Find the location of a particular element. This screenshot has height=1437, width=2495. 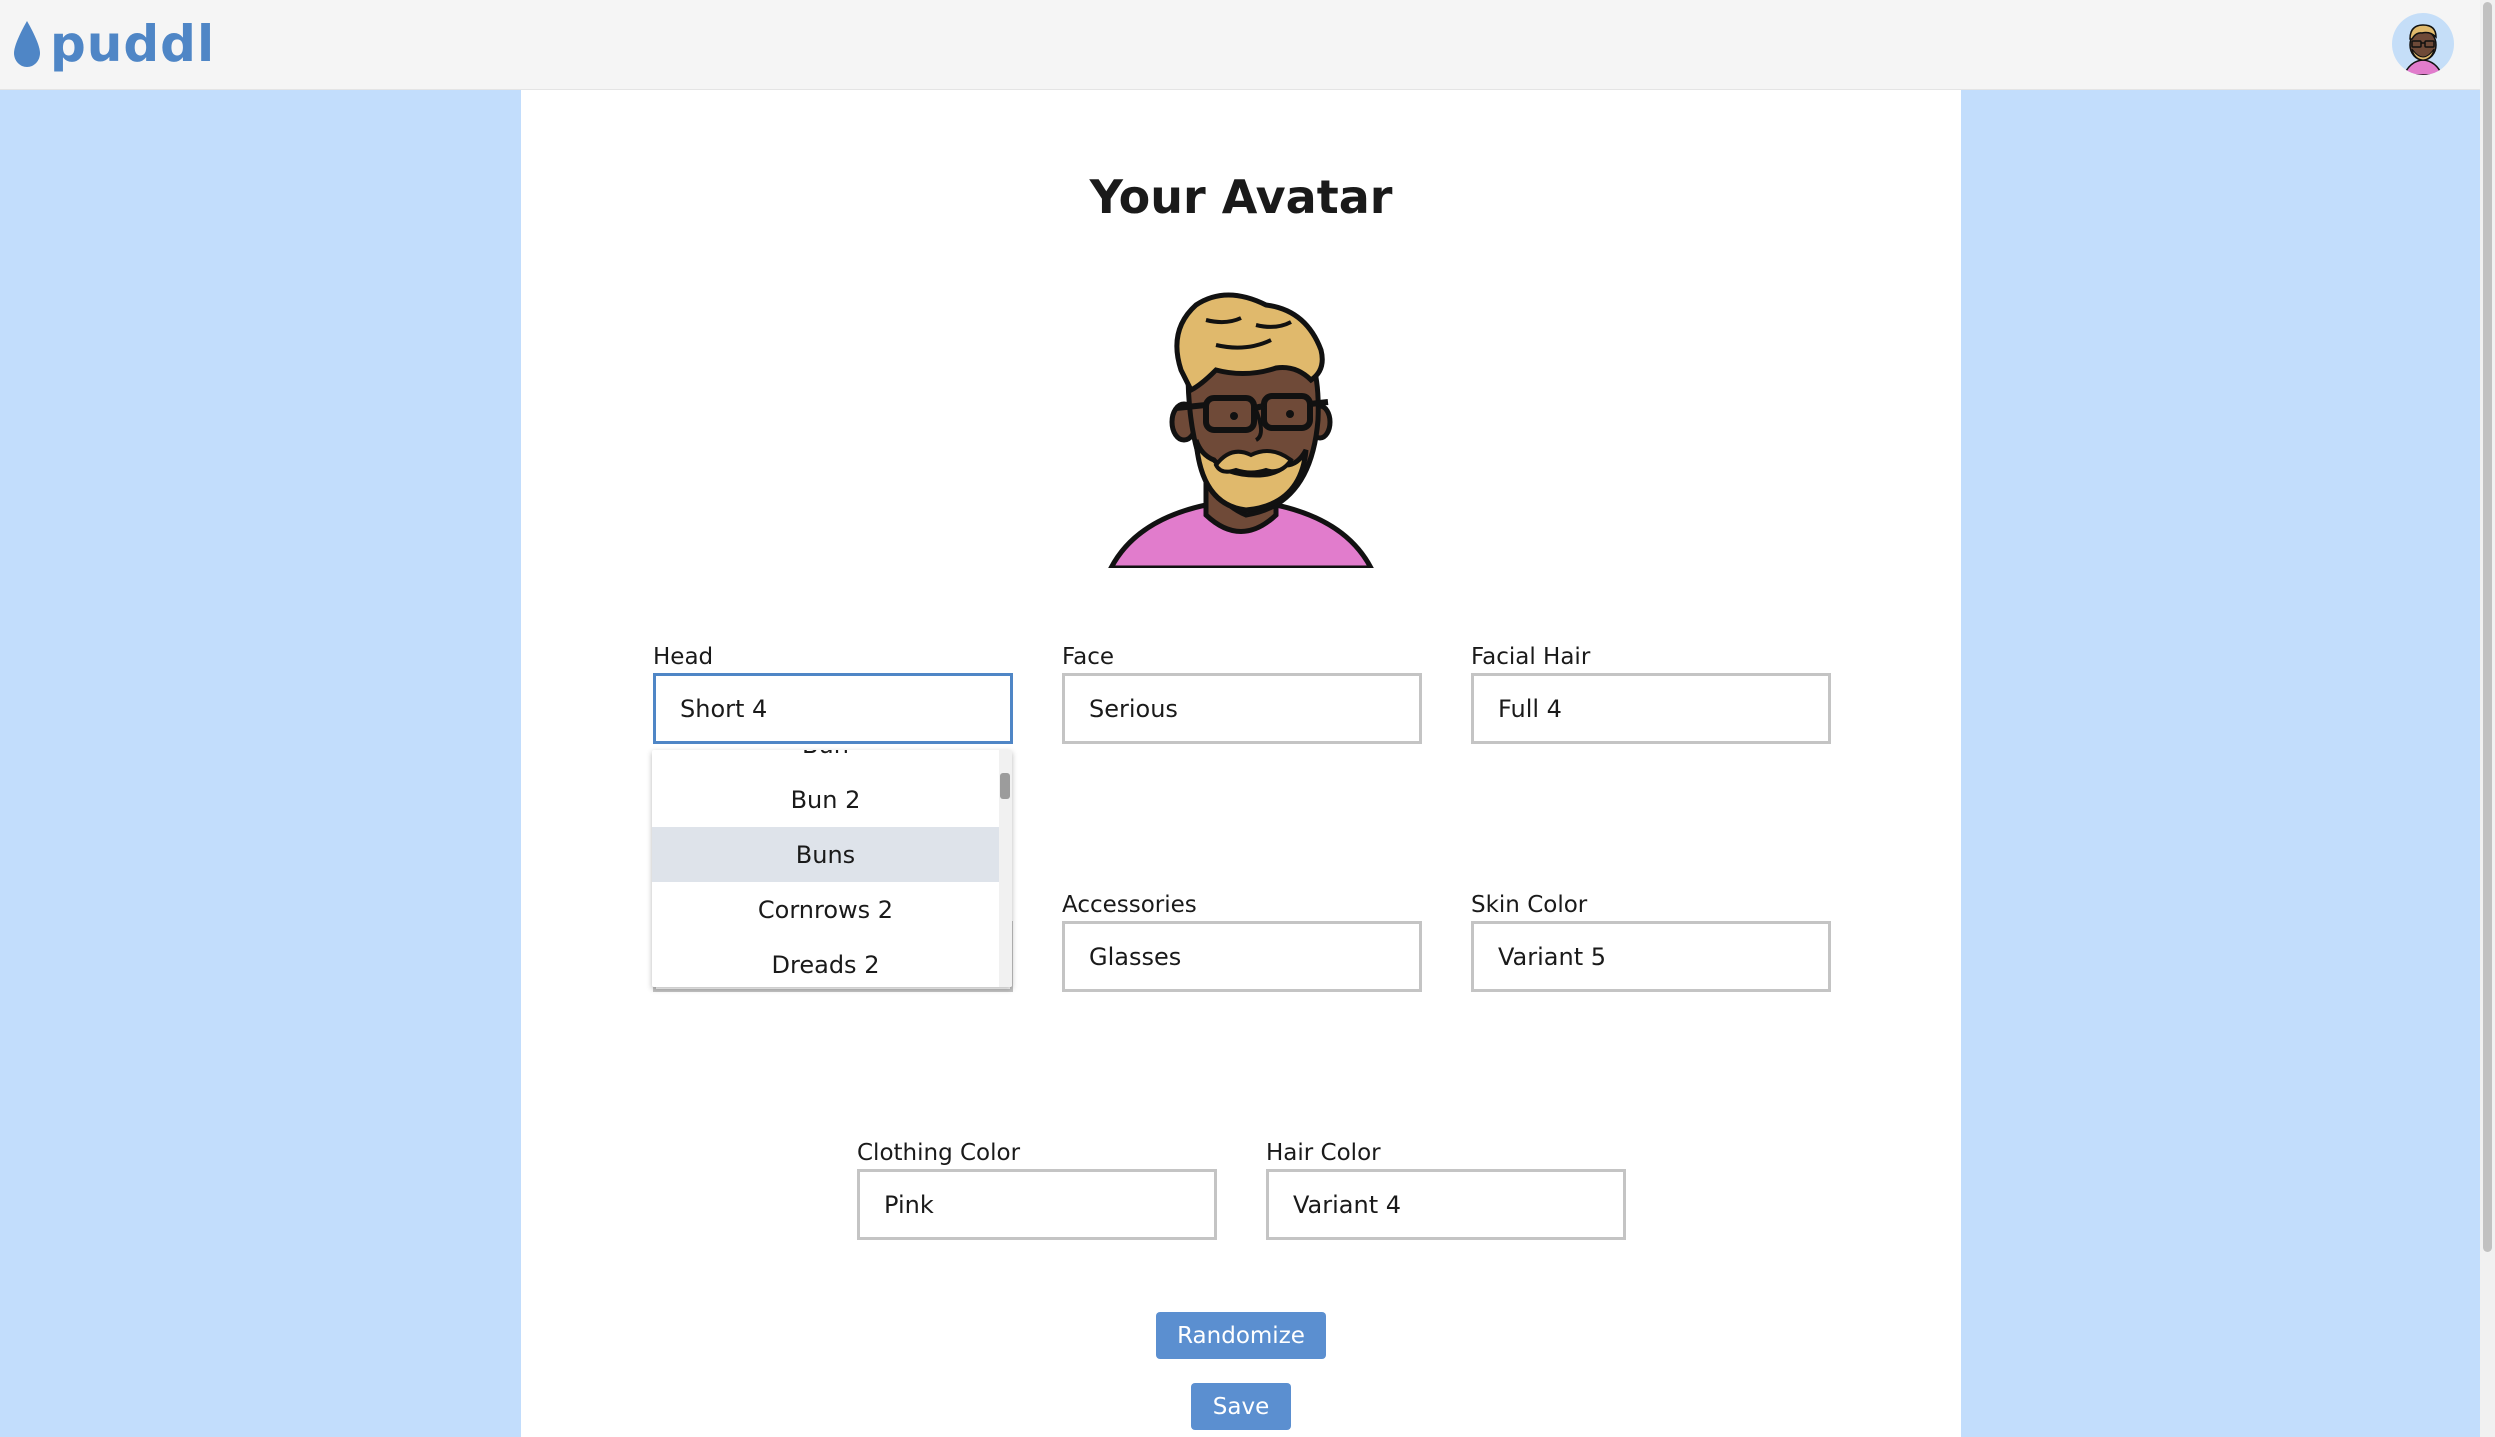

puddl-logo: puddl is located at coordinates (113, 44).